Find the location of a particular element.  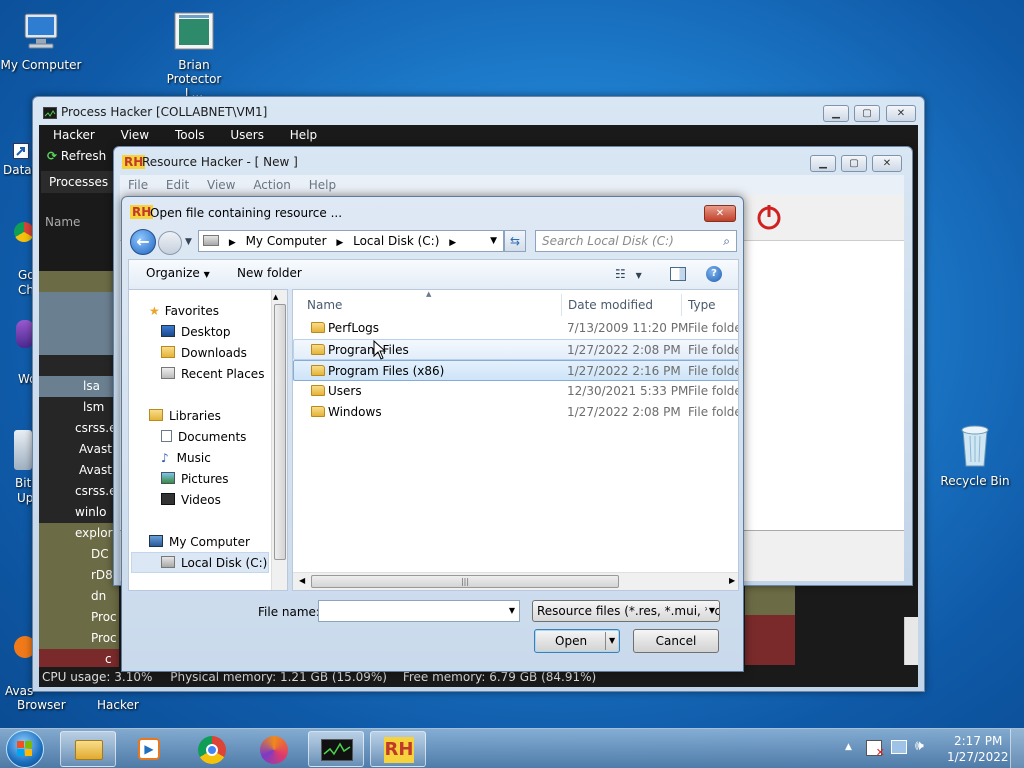

table-row: rD8 is located at coordinates (79, 575).